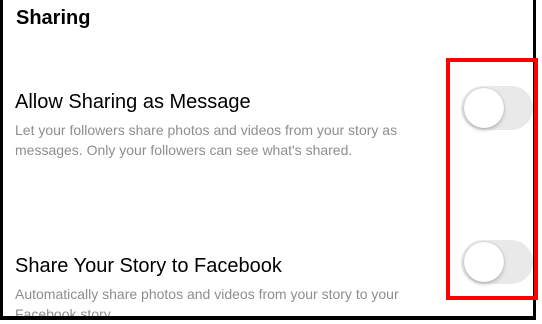  I want to click on share-story-to-facebook-title: Share Your Story to Facebook, so click(148, 266).